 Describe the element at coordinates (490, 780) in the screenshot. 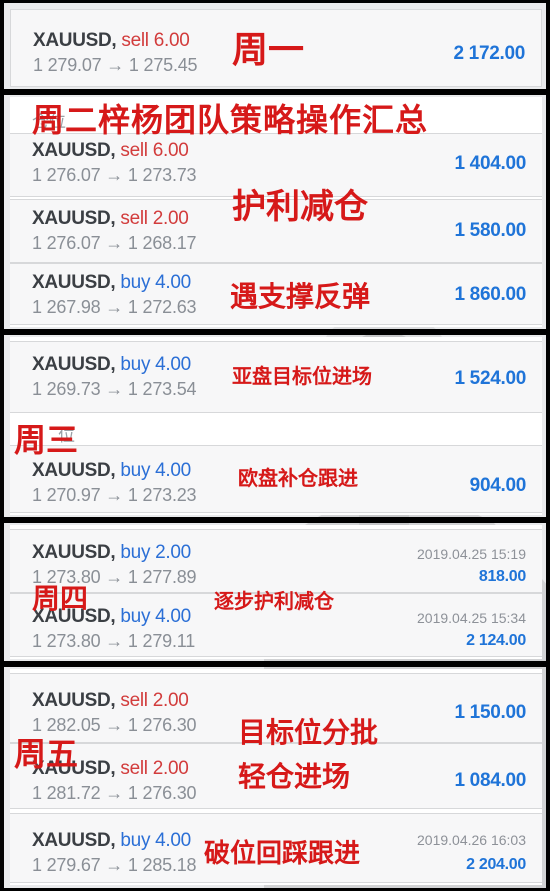

I see `trade-profit: 1 084.00` at that location.